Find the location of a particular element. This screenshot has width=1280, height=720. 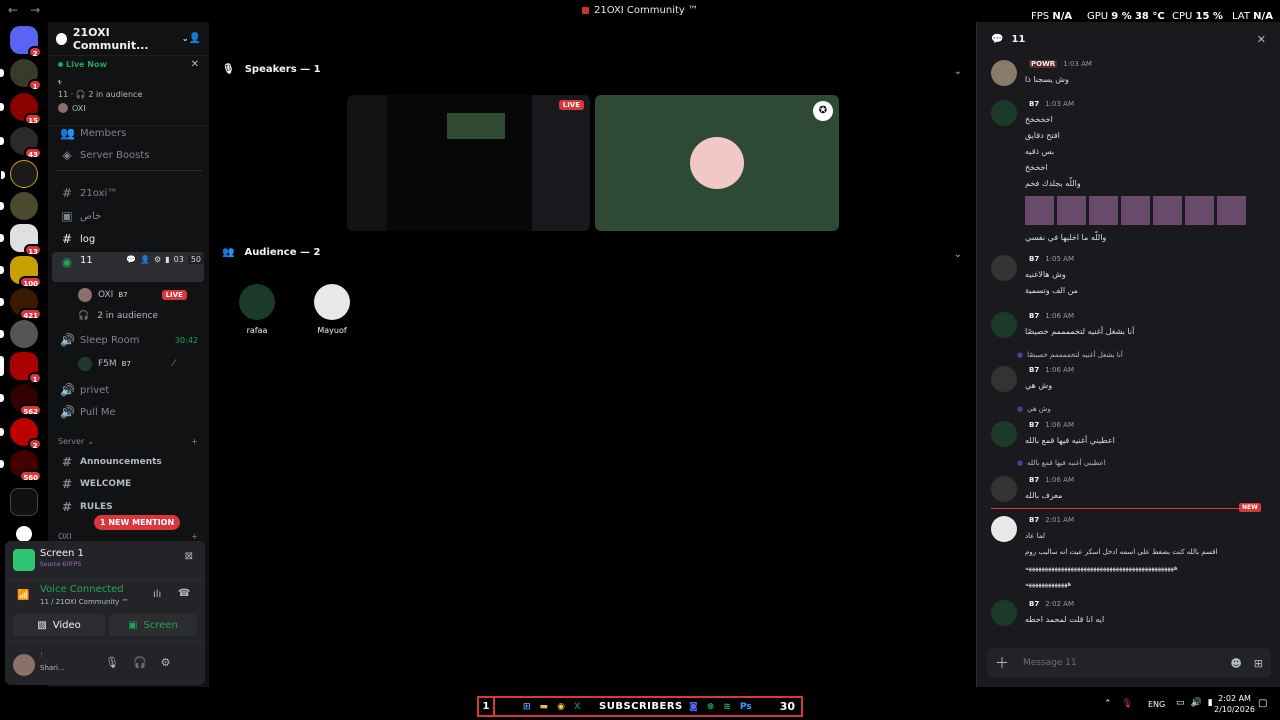

notifications-icon: ▢ is located at coordinates (1262, 703).